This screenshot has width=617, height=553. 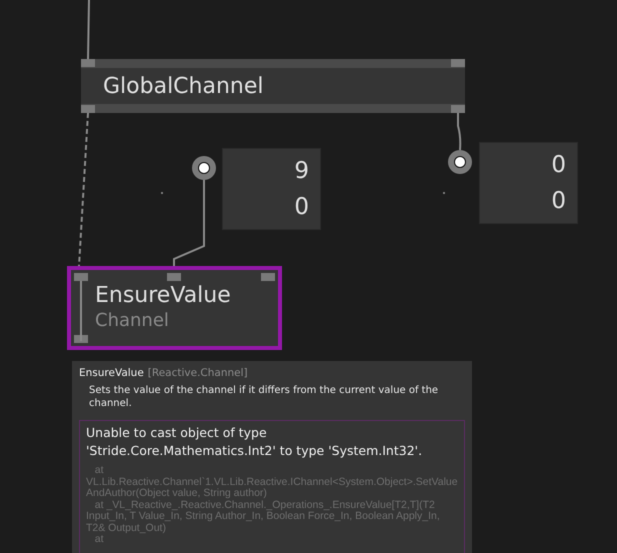 What do you see at coordinates (273, 86) in the screenshot?
I see `node: GlobalChannel` at bounding box center [273, 86].